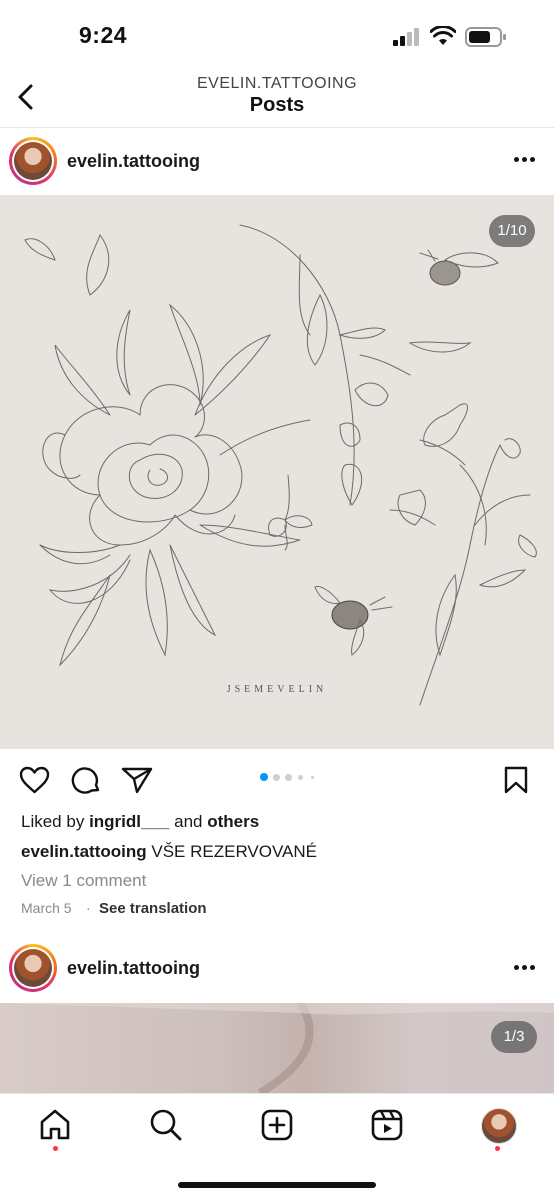 This screenshot has width=554, height=1201. What do you see at coordinates (485, 37) in the screenshot?
I see `battery-icon` at bounding box center [485, 37].